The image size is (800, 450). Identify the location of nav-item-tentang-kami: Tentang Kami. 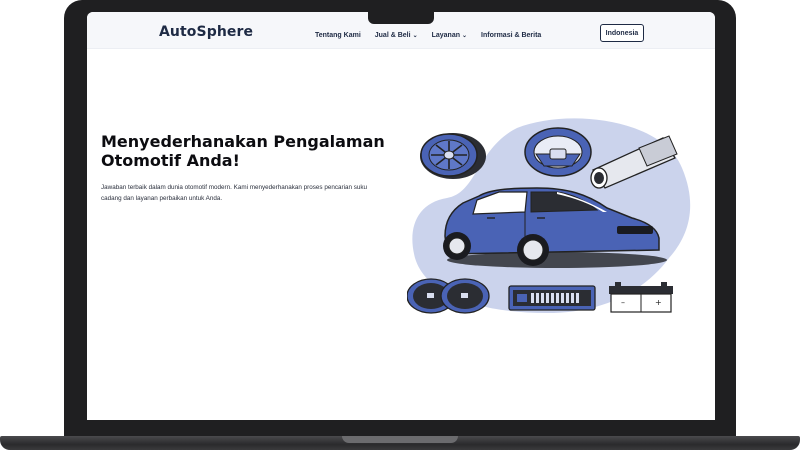
(338, 35).